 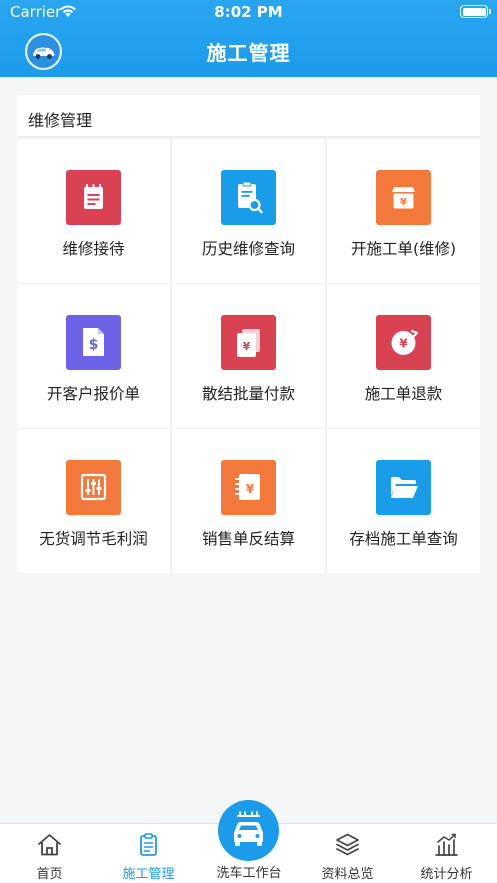 I want to click on grid-item-profit-adjust: 无货调节毛利润, so click(x=93, y=501).